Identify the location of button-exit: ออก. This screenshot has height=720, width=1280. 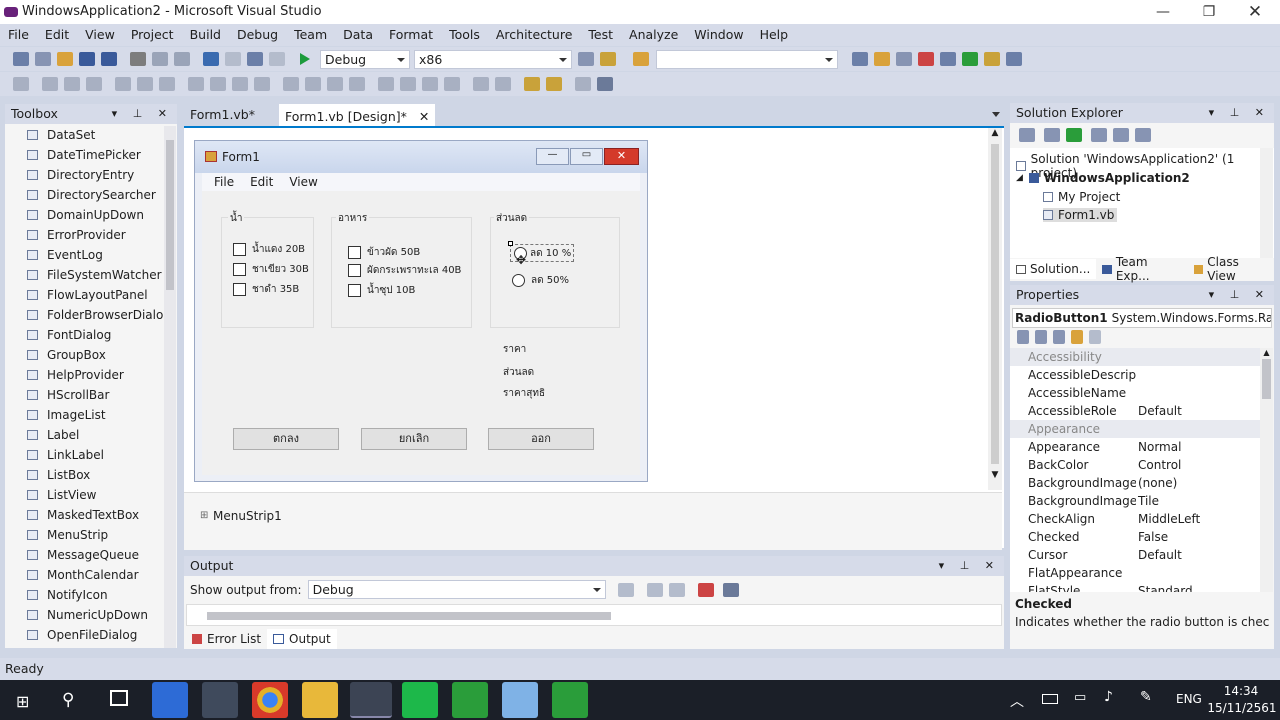
(541, 439).